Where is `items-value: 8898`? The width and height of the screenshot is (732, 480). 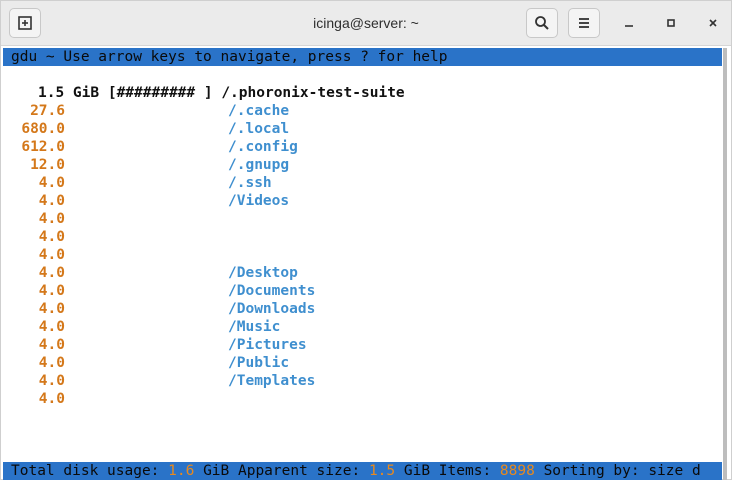 items-value: 8898 is located at coordinates (517, 471).